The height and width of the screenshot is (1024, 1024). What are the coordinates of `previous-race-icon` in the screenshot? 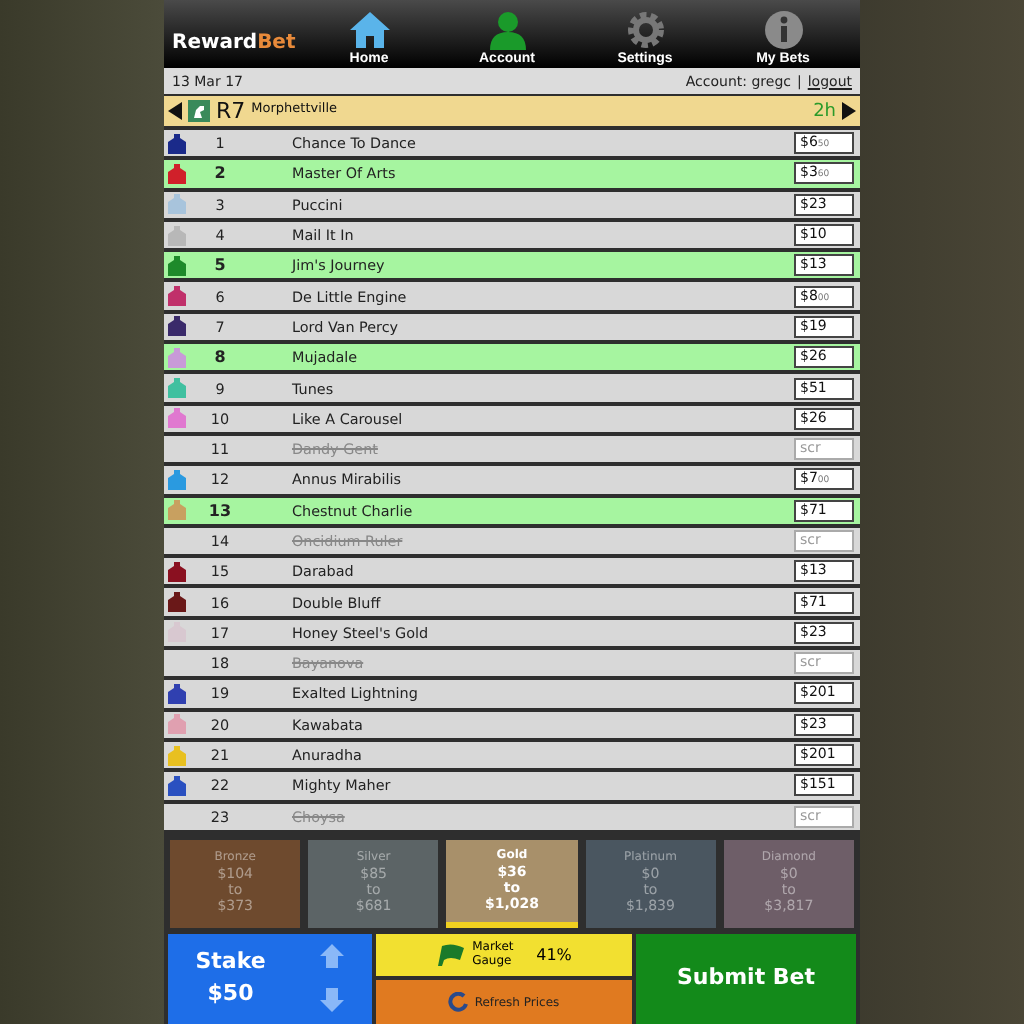 It's located at (175, 111).